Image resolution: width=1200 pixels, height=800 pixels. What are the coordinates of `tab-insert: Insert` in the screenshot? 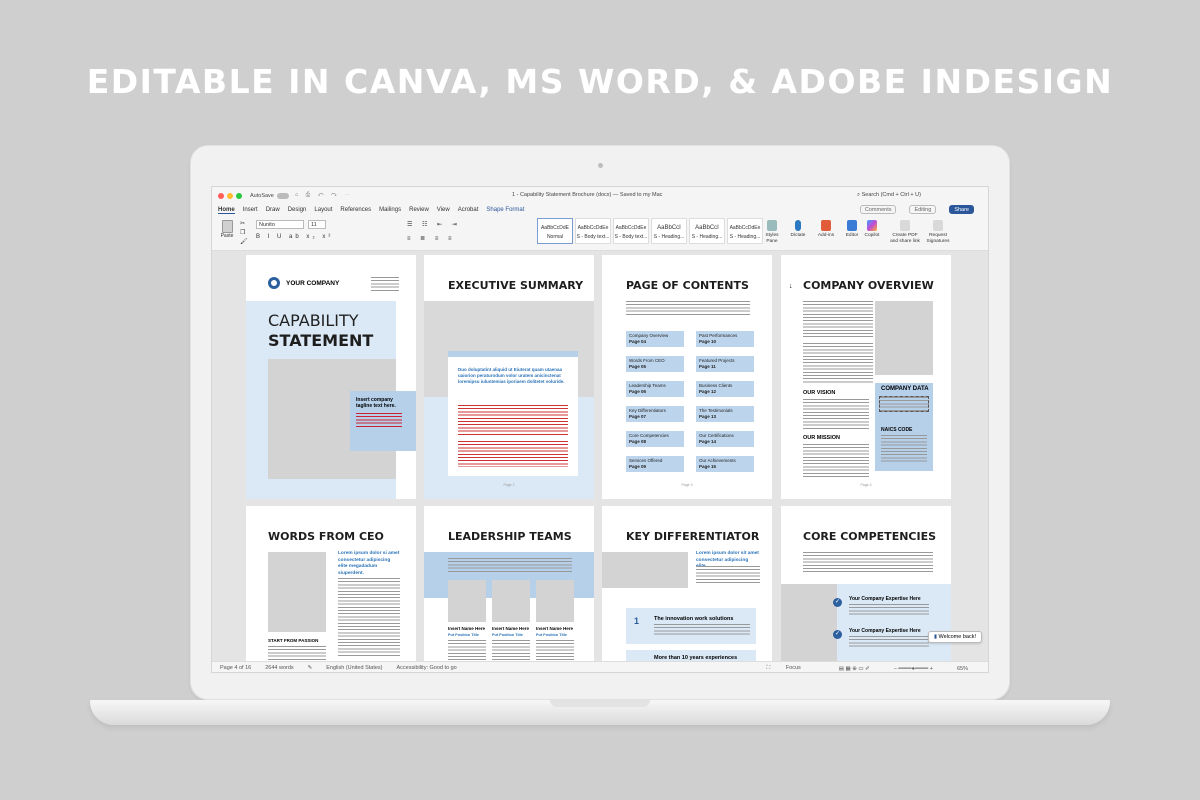 It's located at (250, 210).